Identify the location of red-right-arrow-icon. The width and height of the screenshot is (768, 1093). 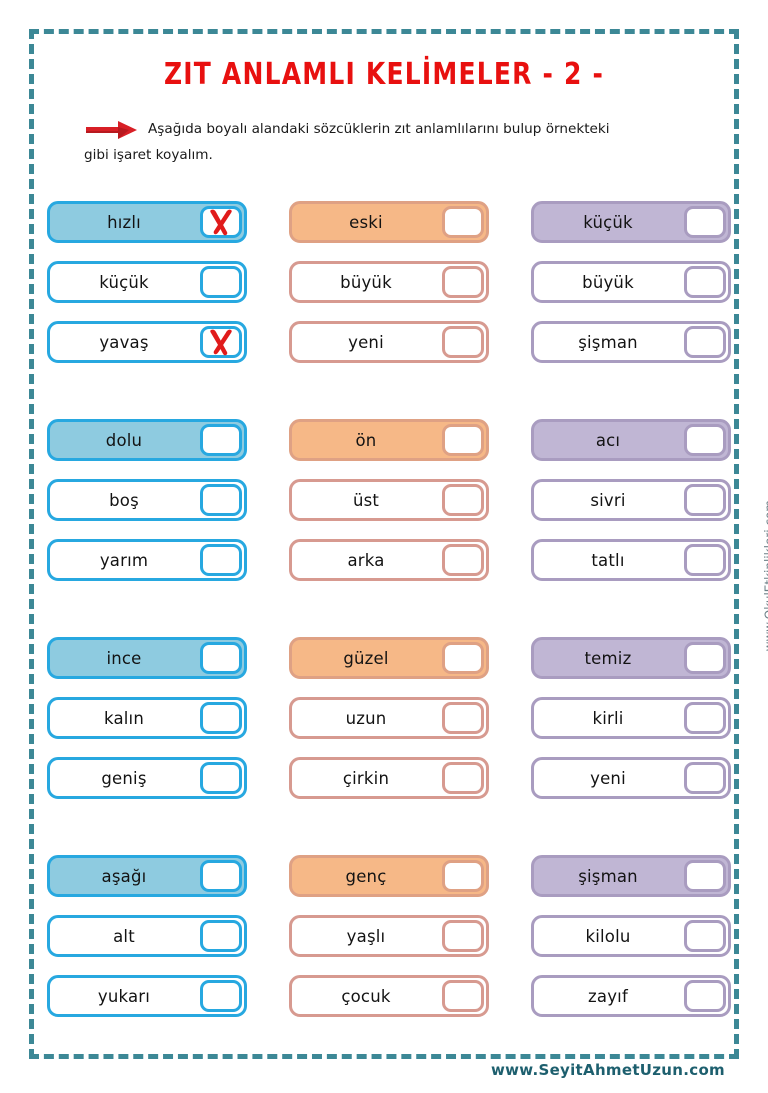
(111, 130).